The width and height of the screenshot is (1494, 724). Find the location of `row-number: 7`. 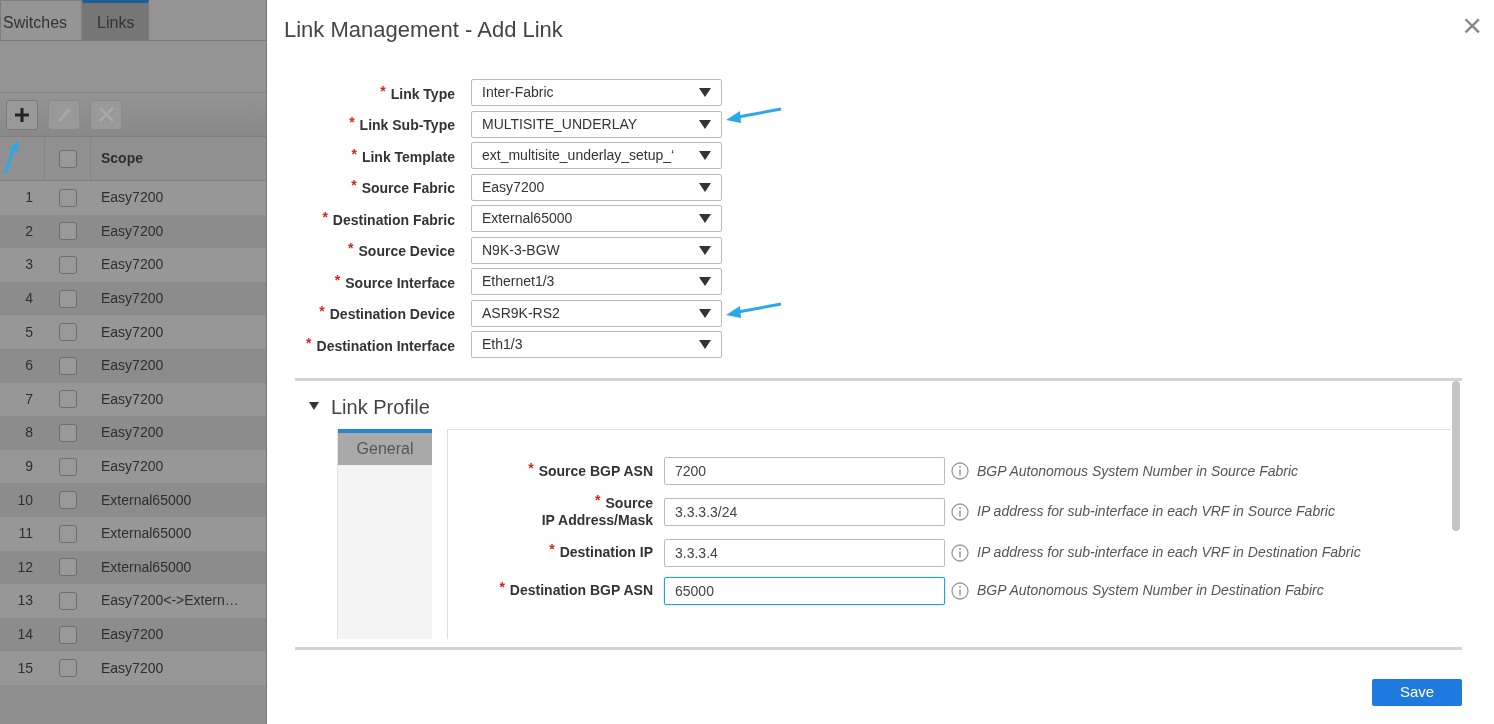

row-number: 7 is located at coordinates (29, 399).